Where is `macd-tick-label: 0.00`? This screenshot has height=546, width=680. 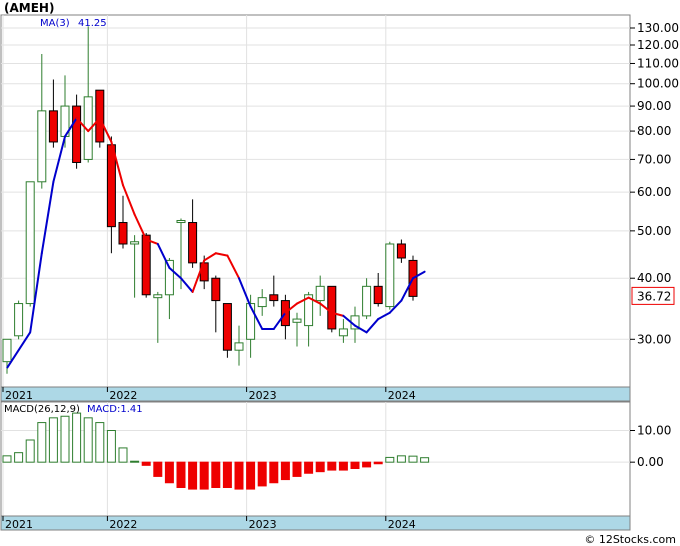
macd-tick-label: 0.00 is located at coordinates (650, 462).